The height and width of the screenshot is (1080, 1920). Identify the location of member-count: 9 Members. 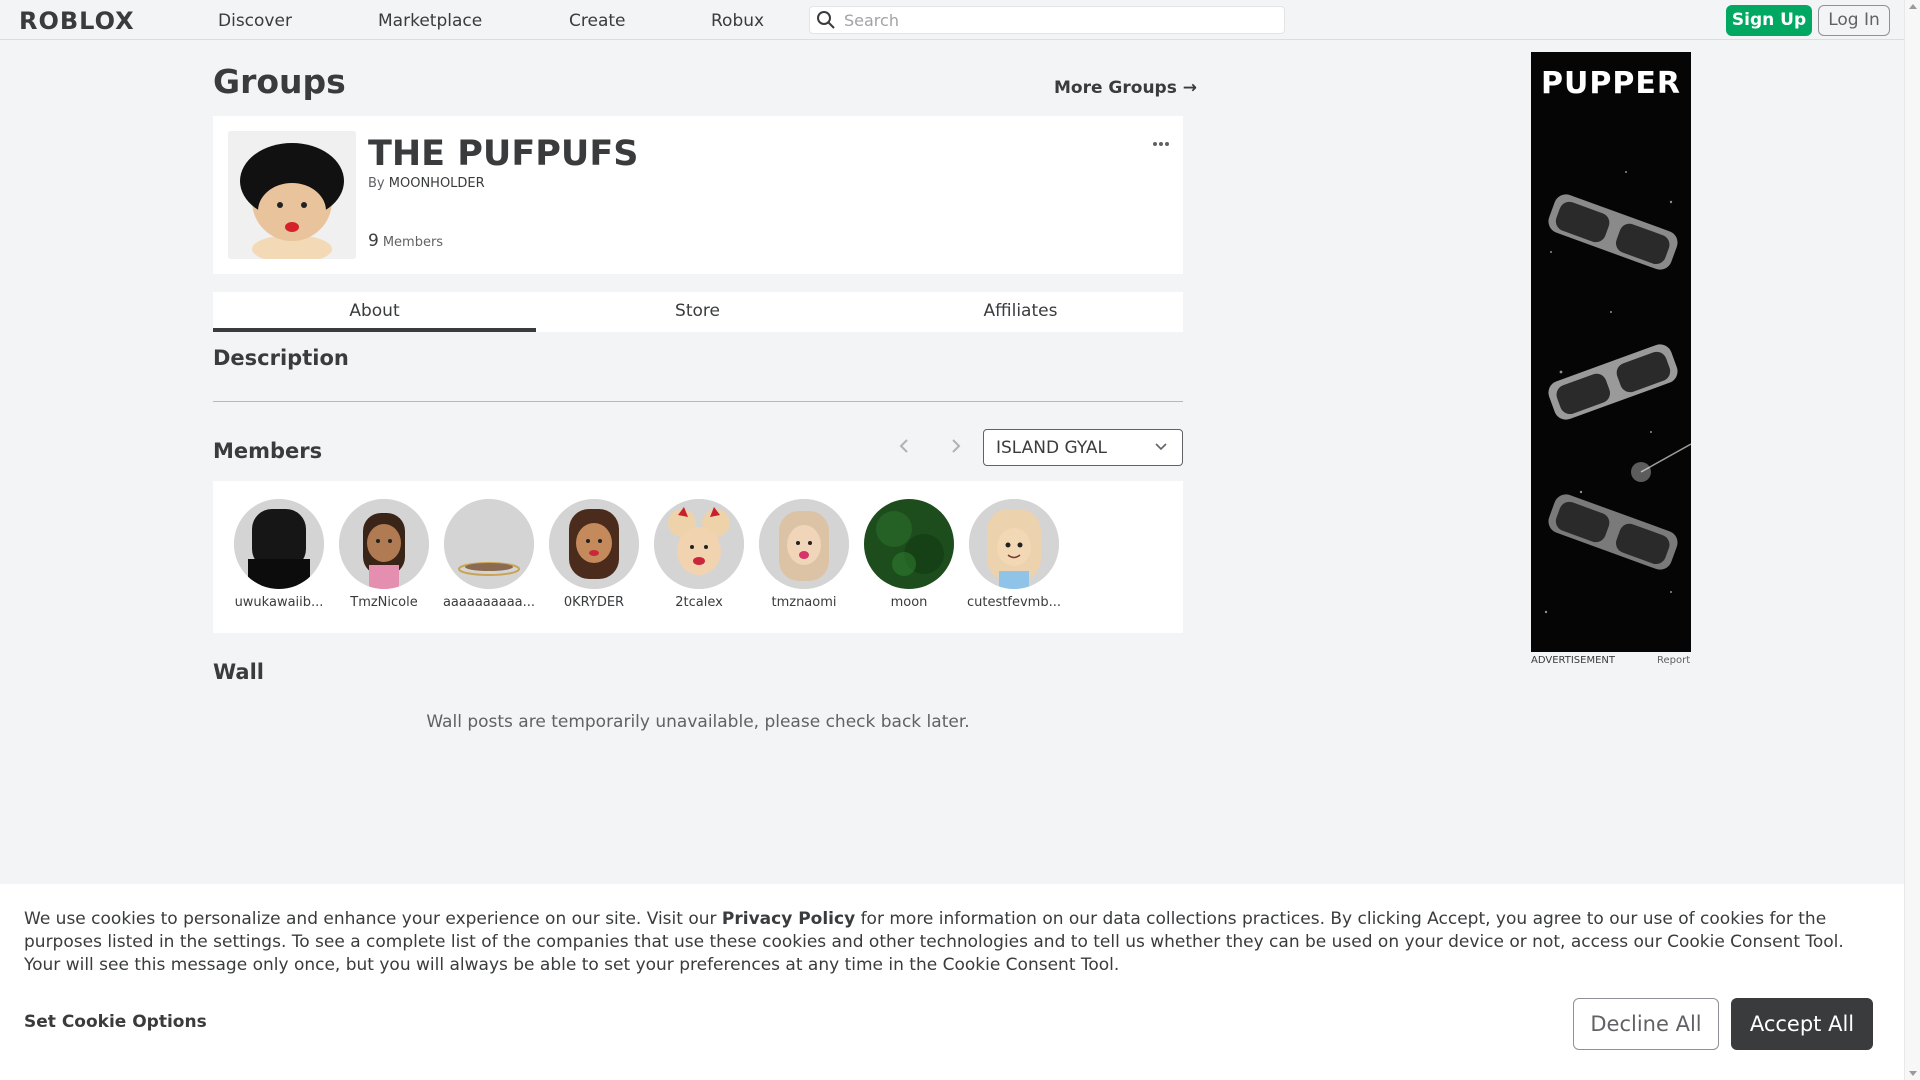
(405, 241).